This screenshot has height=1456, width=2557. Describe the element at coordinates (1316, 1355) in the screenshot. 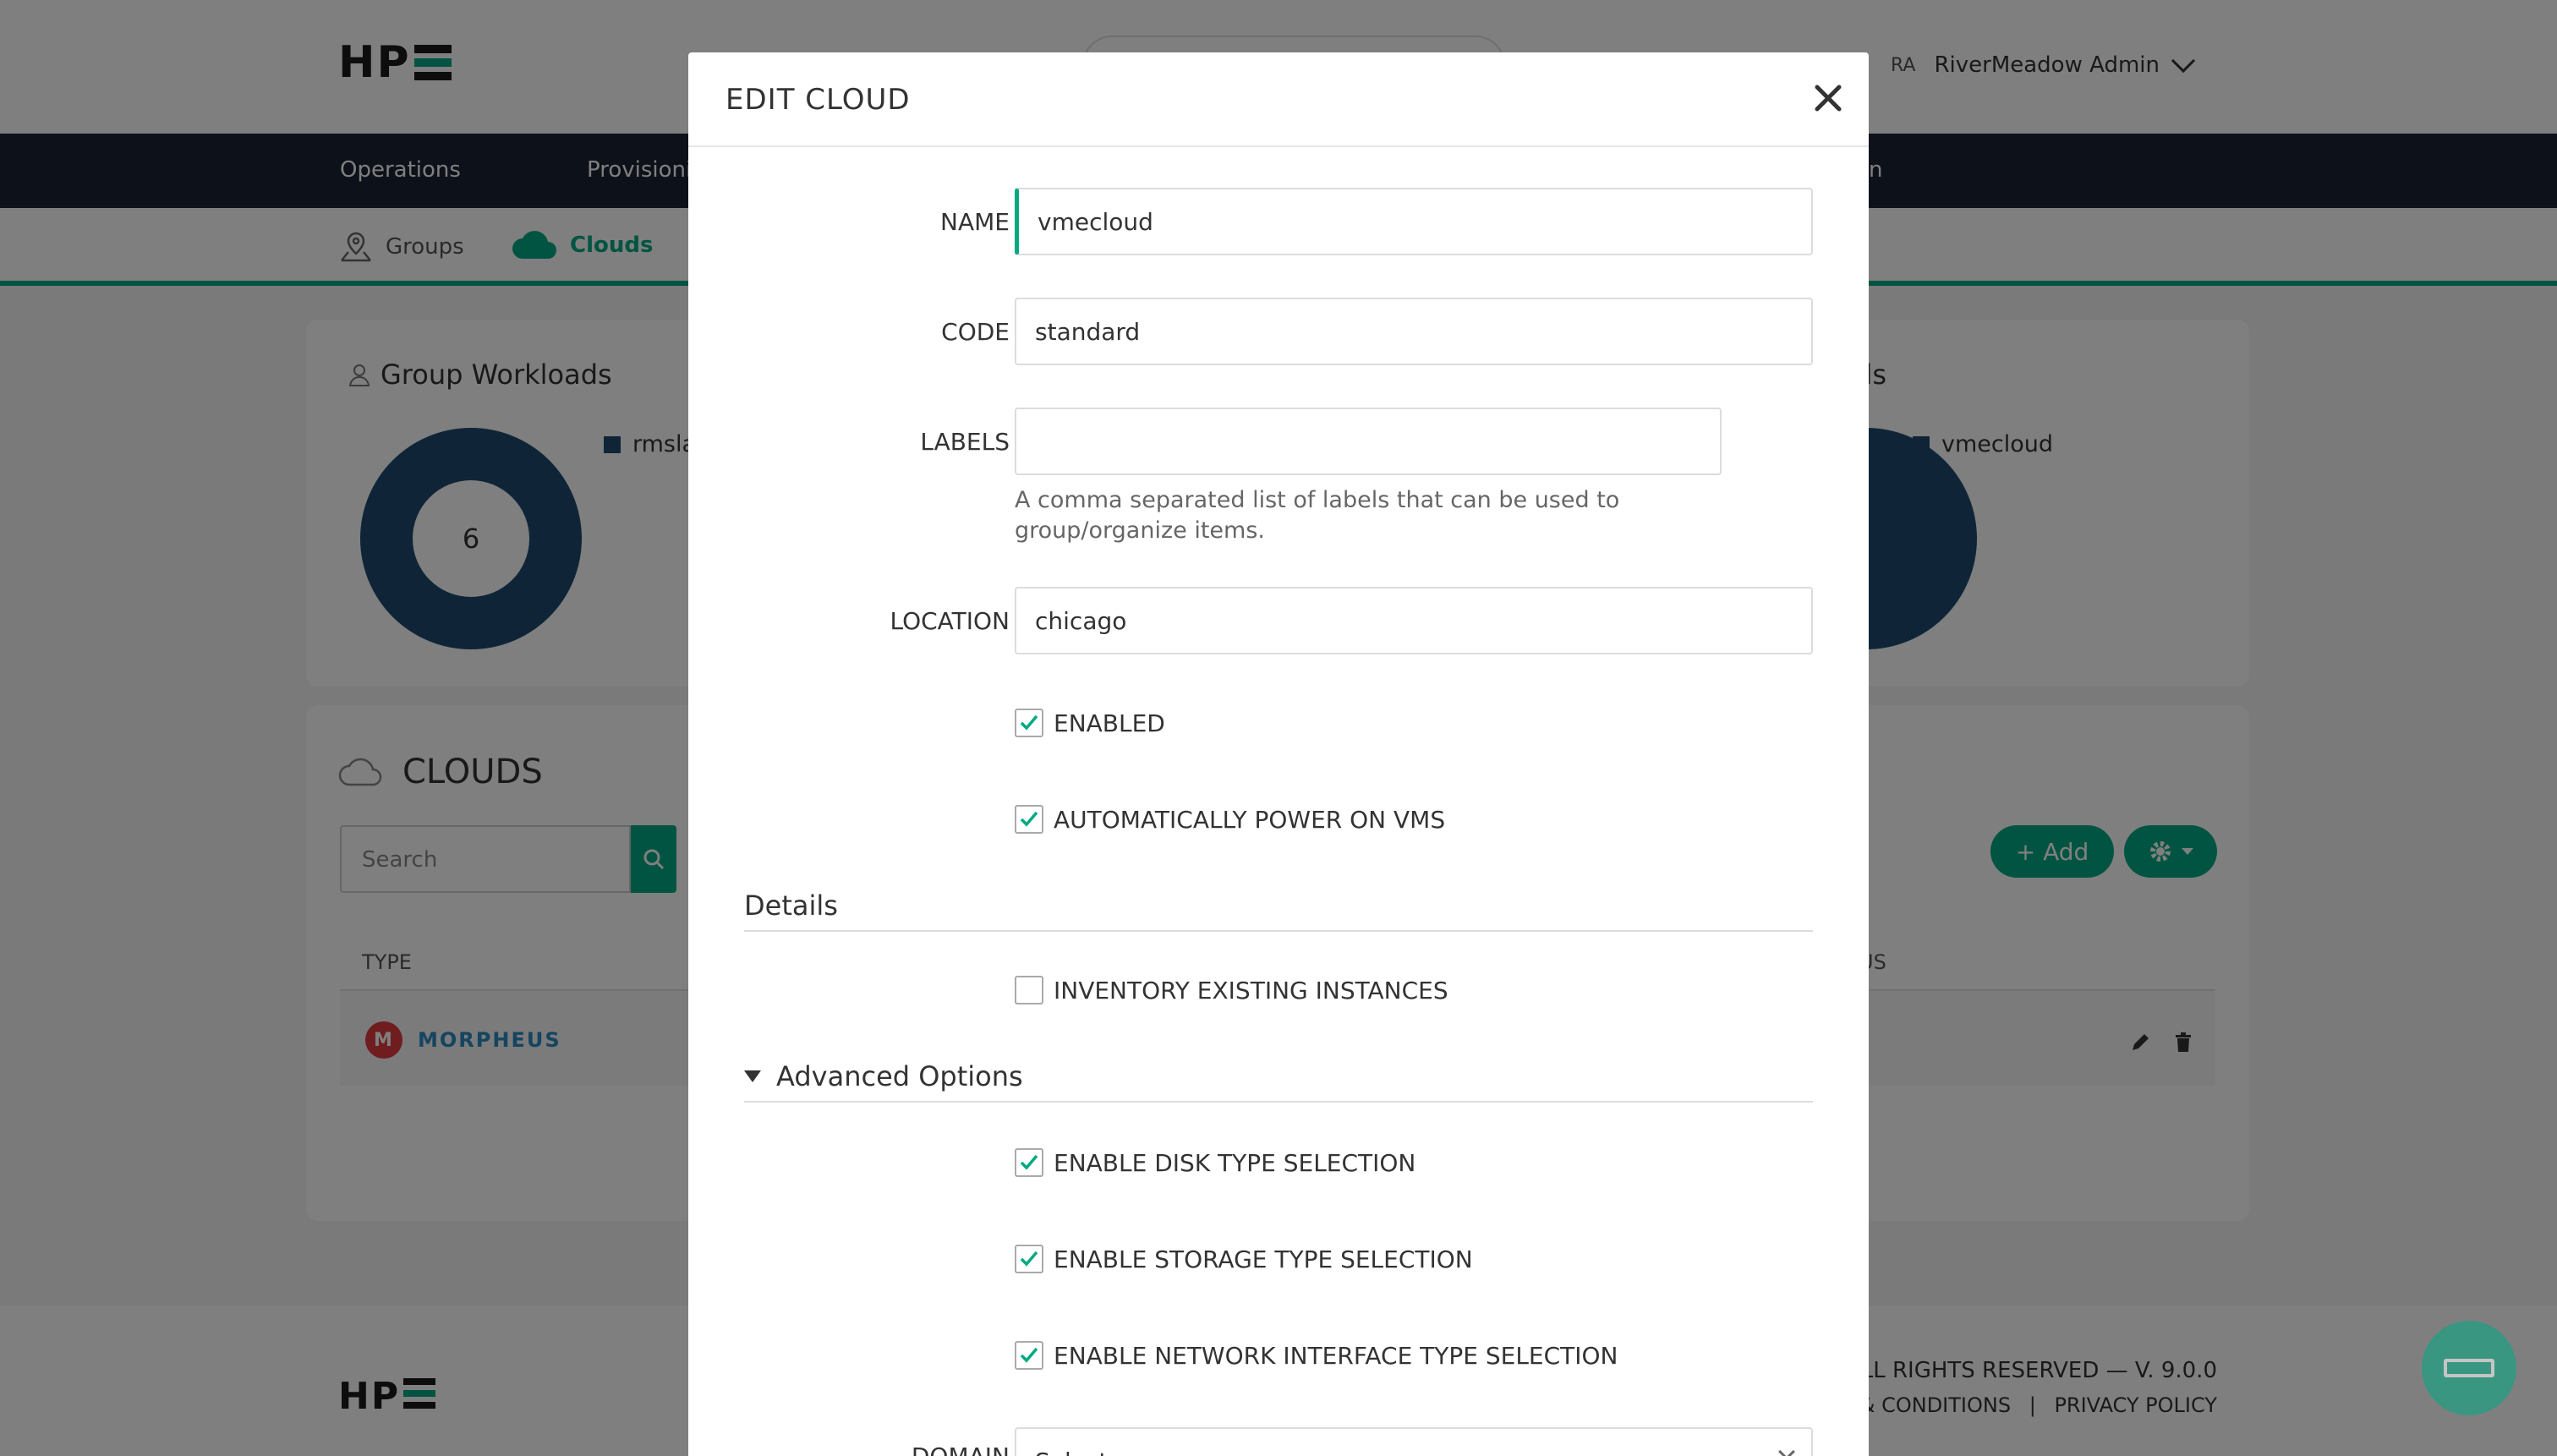

I see `network-interface-type-checkbox: ENABLE NETWORK INTERFACE TYPE SELECTION` at that location.